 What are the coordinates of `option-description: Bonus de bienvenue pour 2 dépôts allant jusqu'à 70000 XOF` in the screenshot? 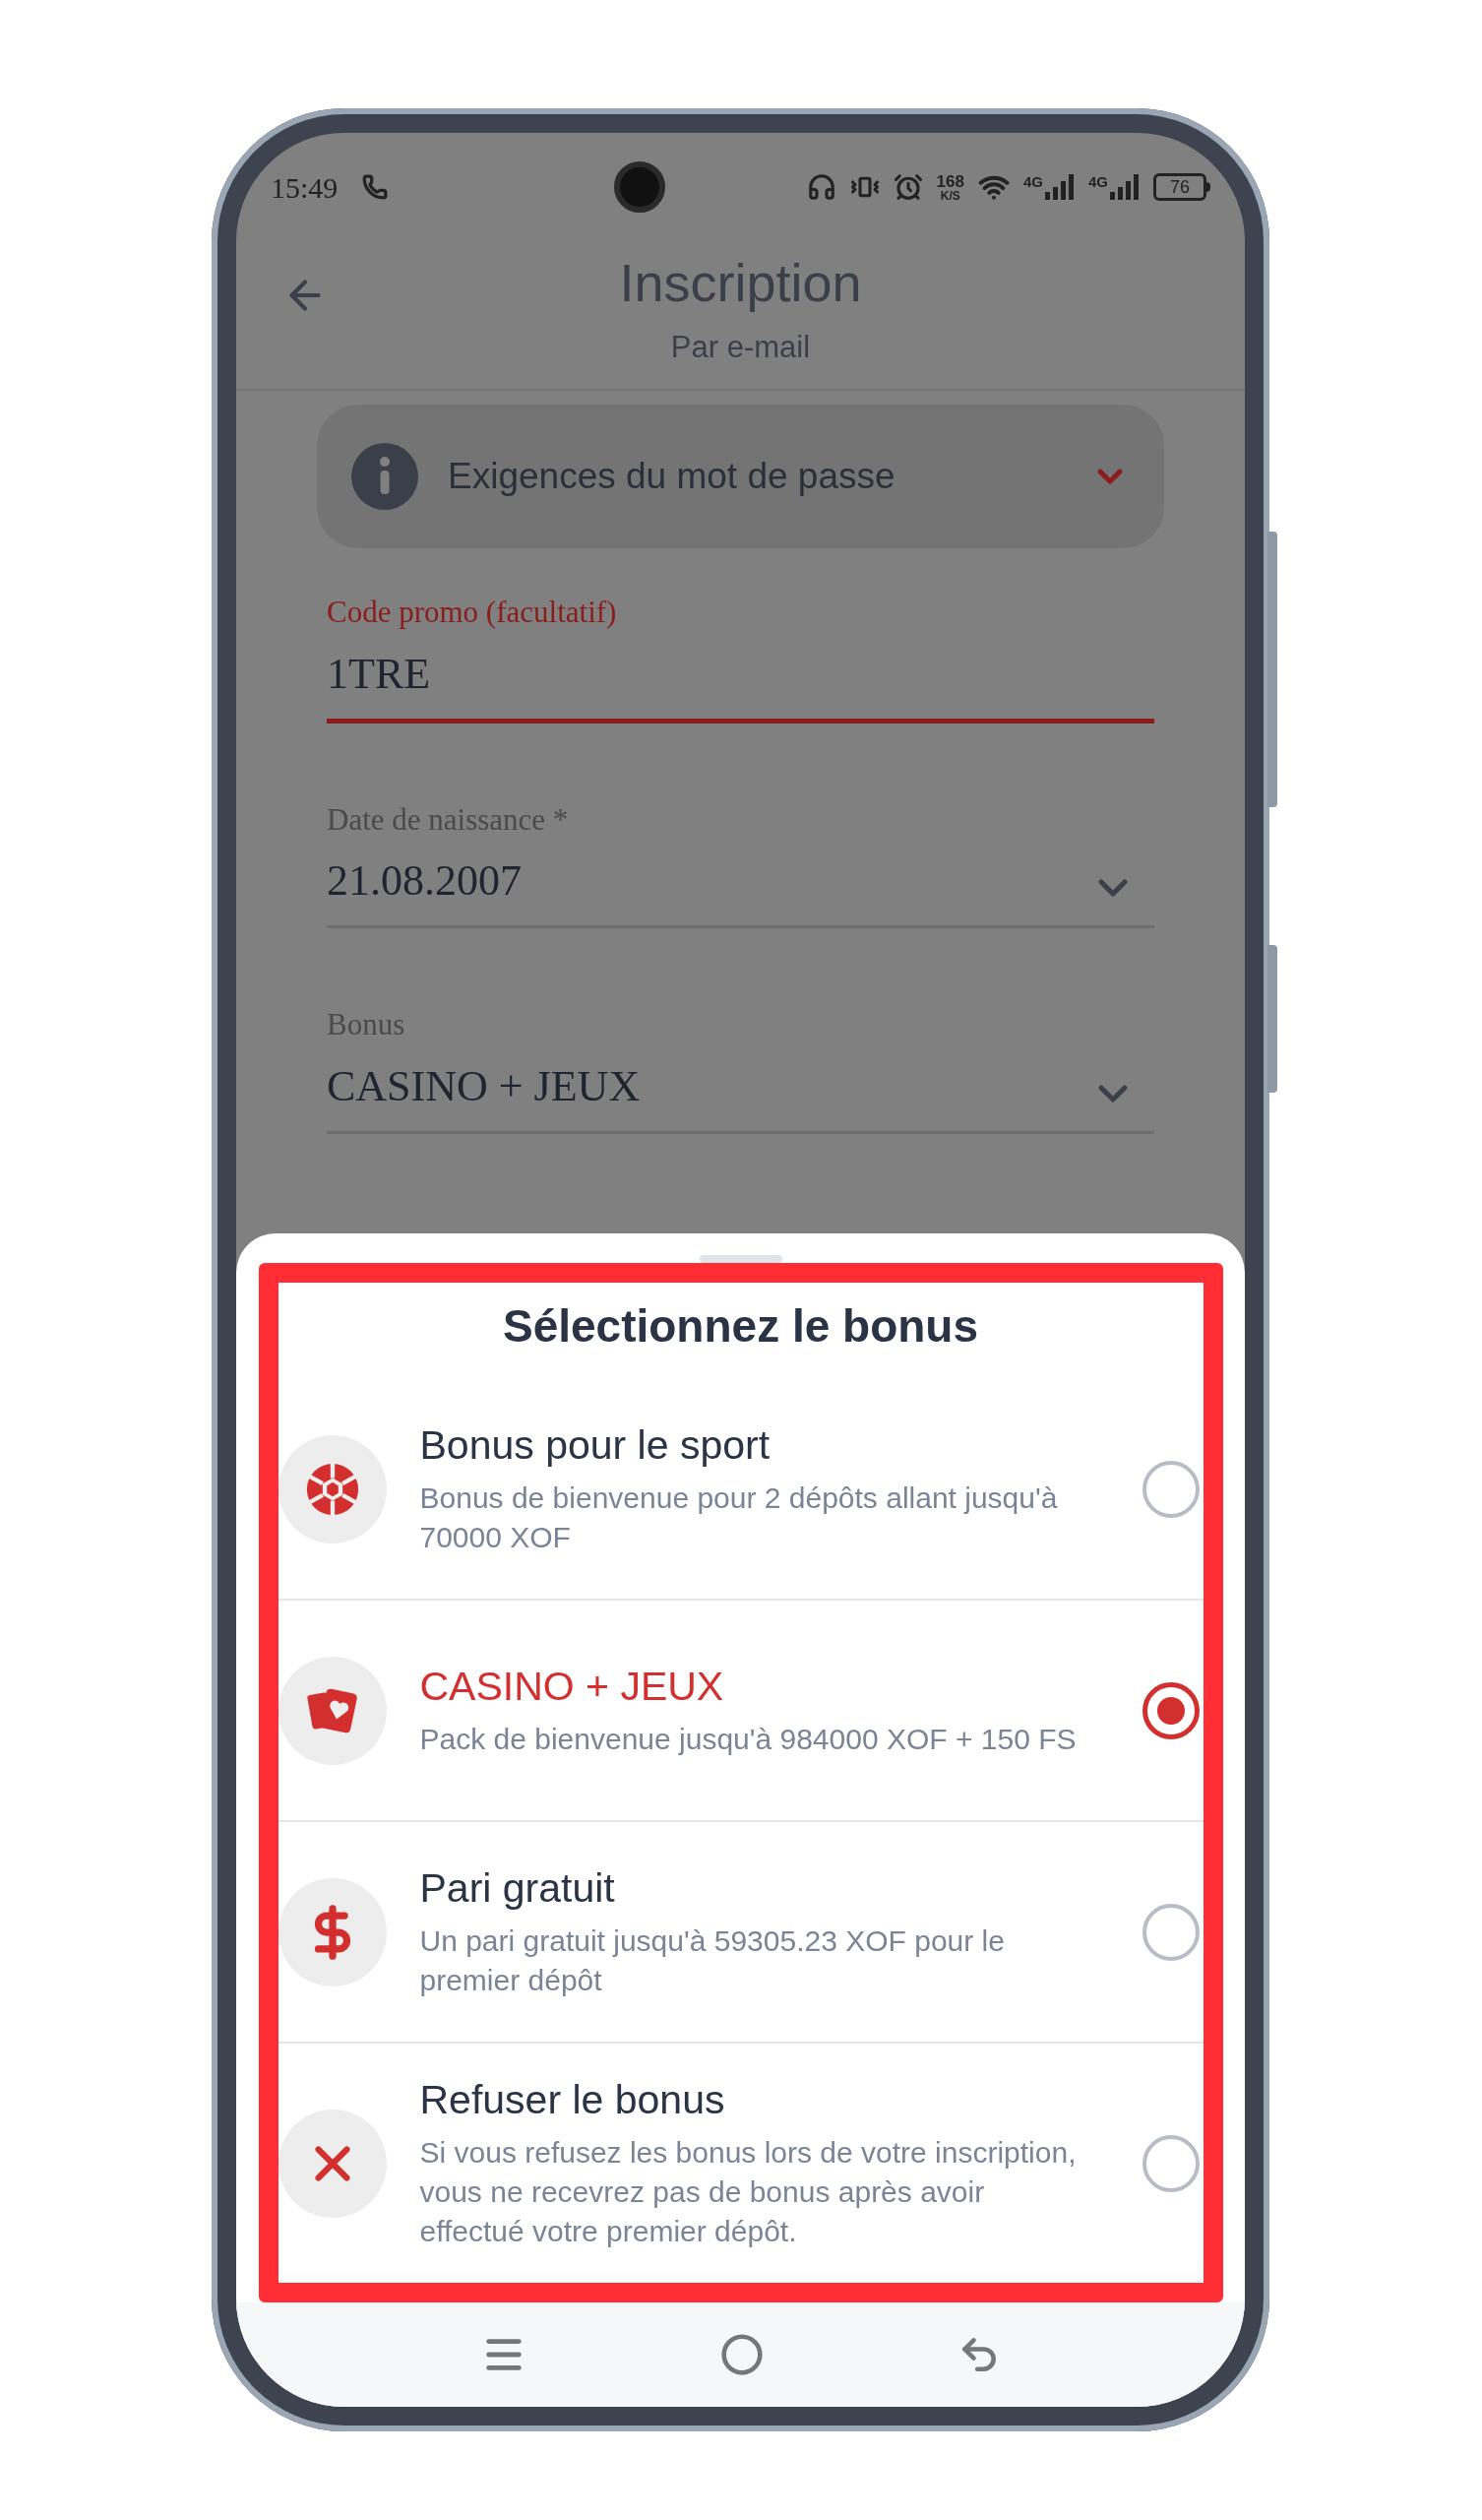 It's located at (739, 1518).